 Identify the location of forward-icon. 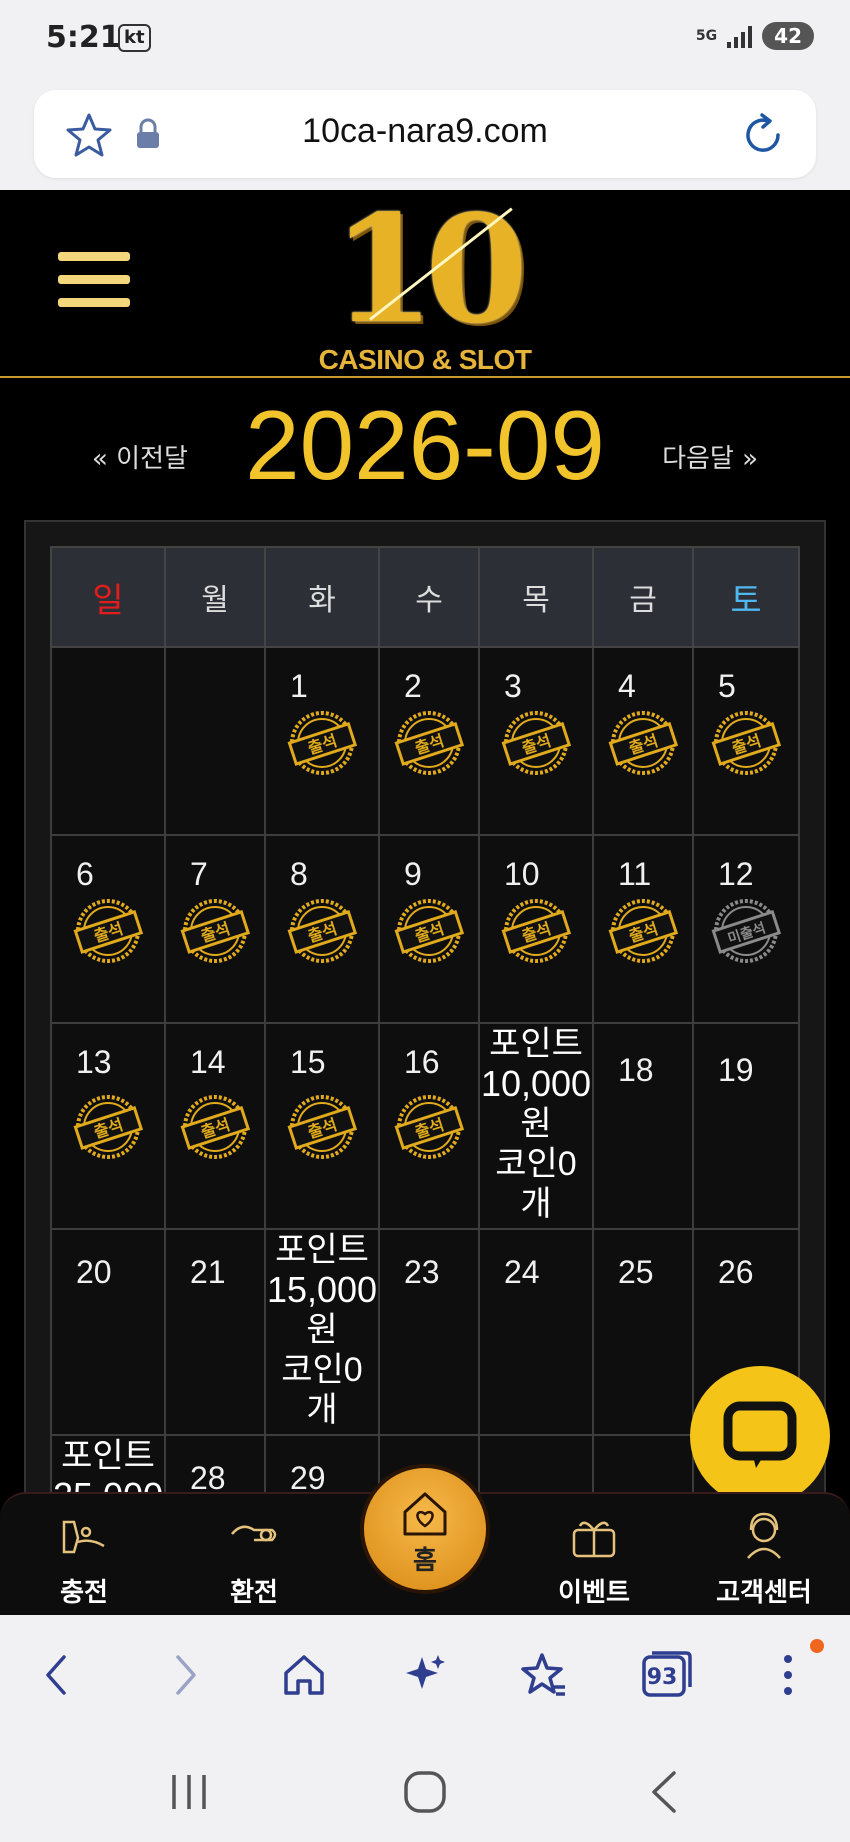
(184, 1675).